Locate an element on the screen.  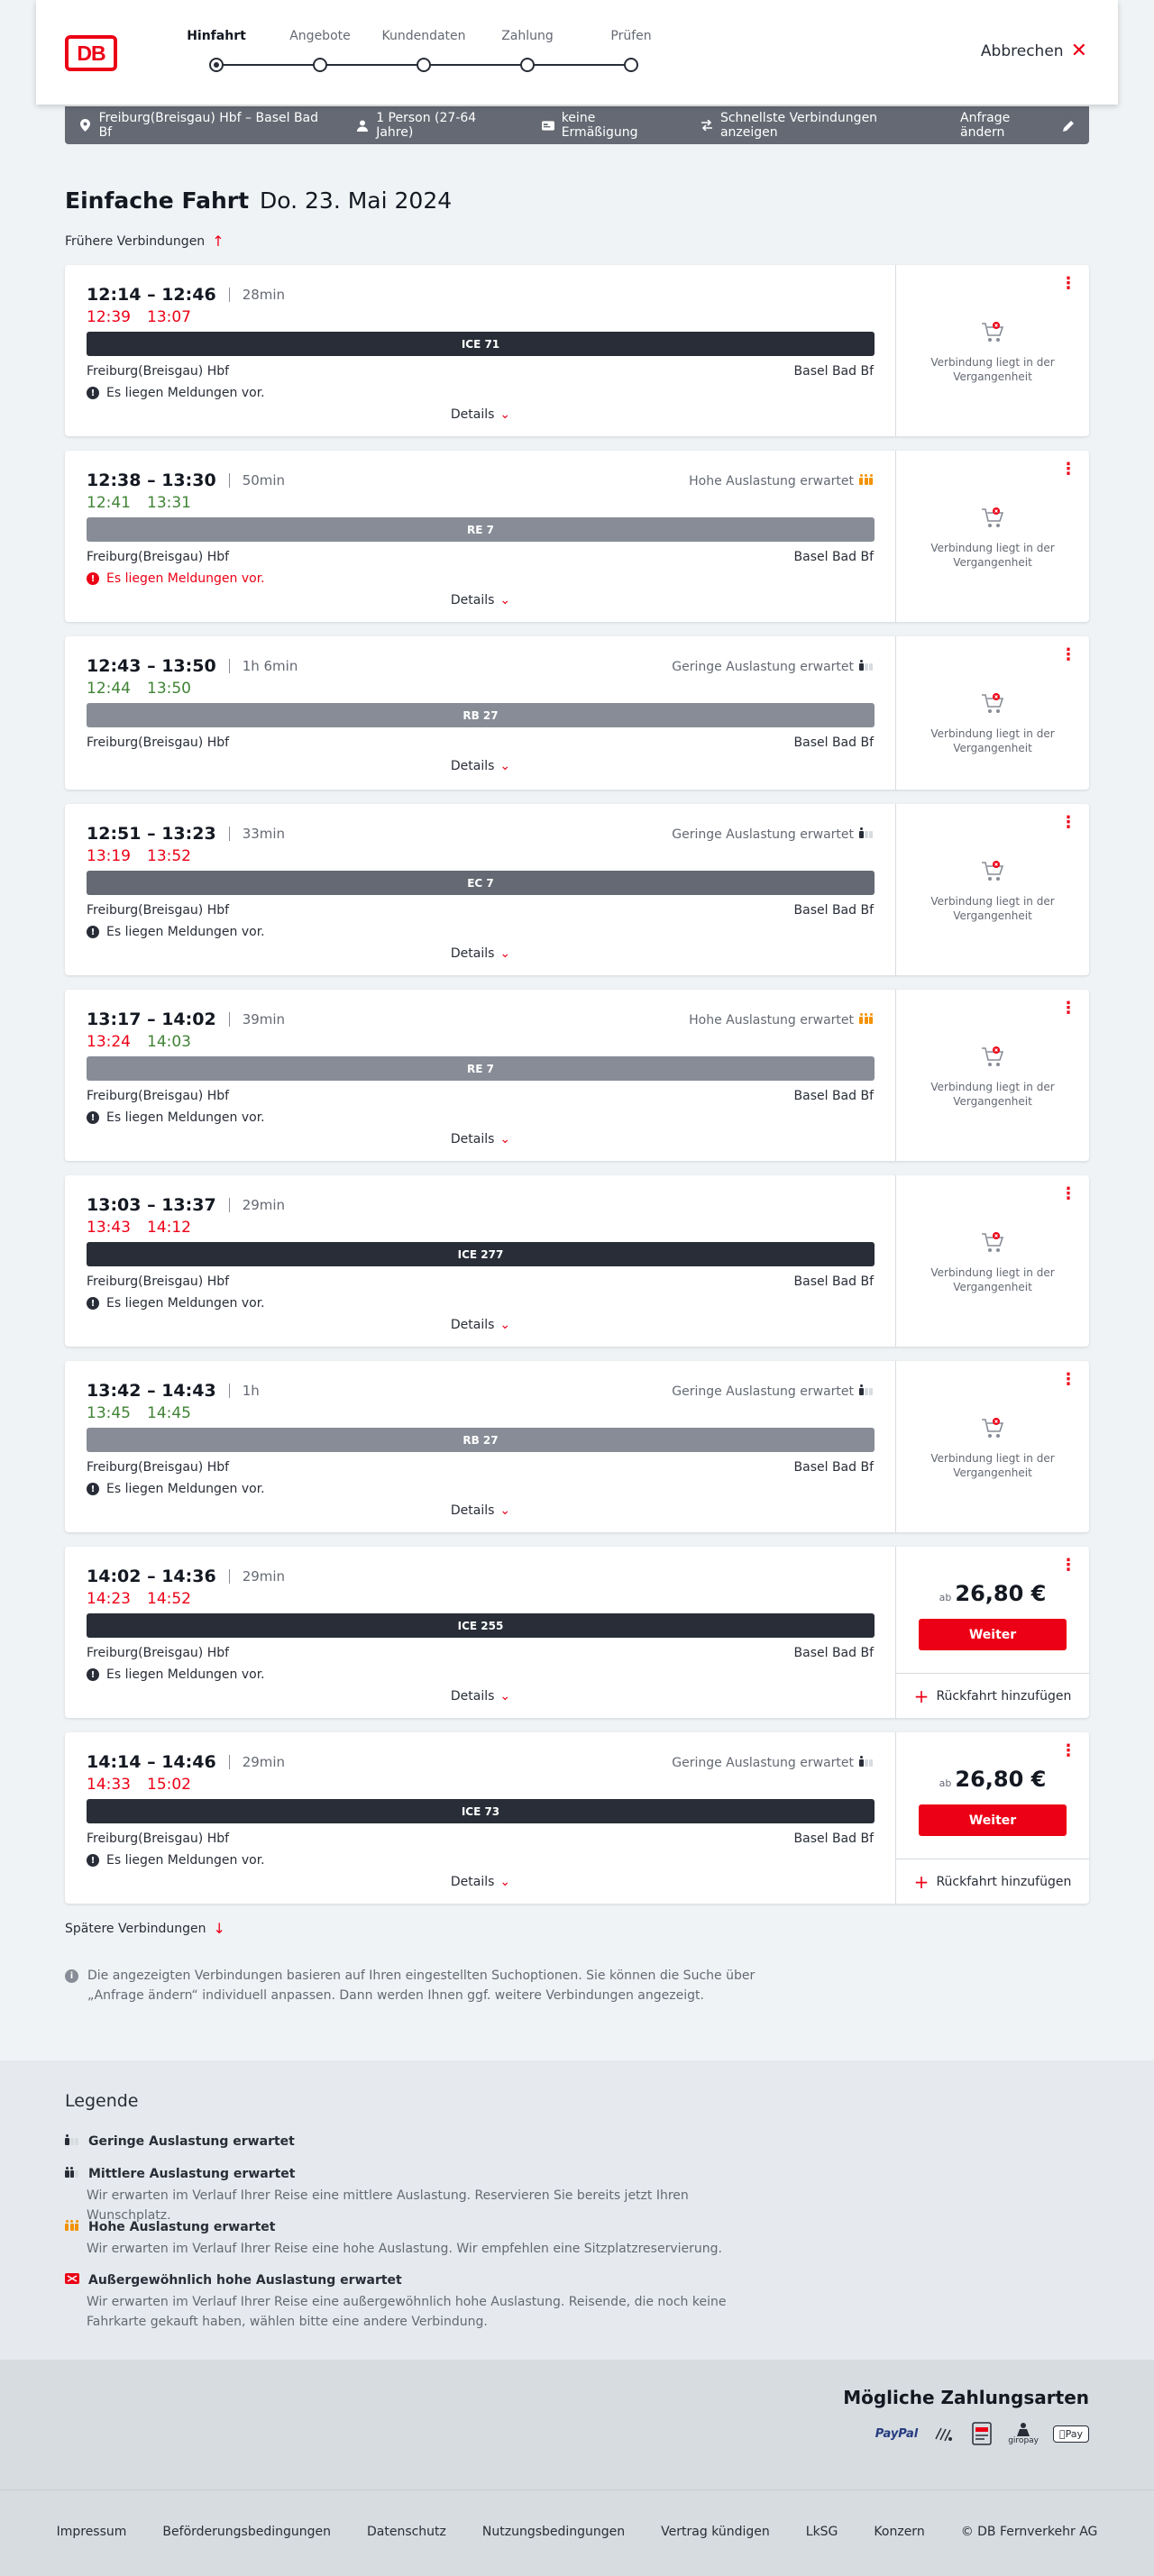
chevron-down-icon: ⌄ is located at coordinates (505, 1139).